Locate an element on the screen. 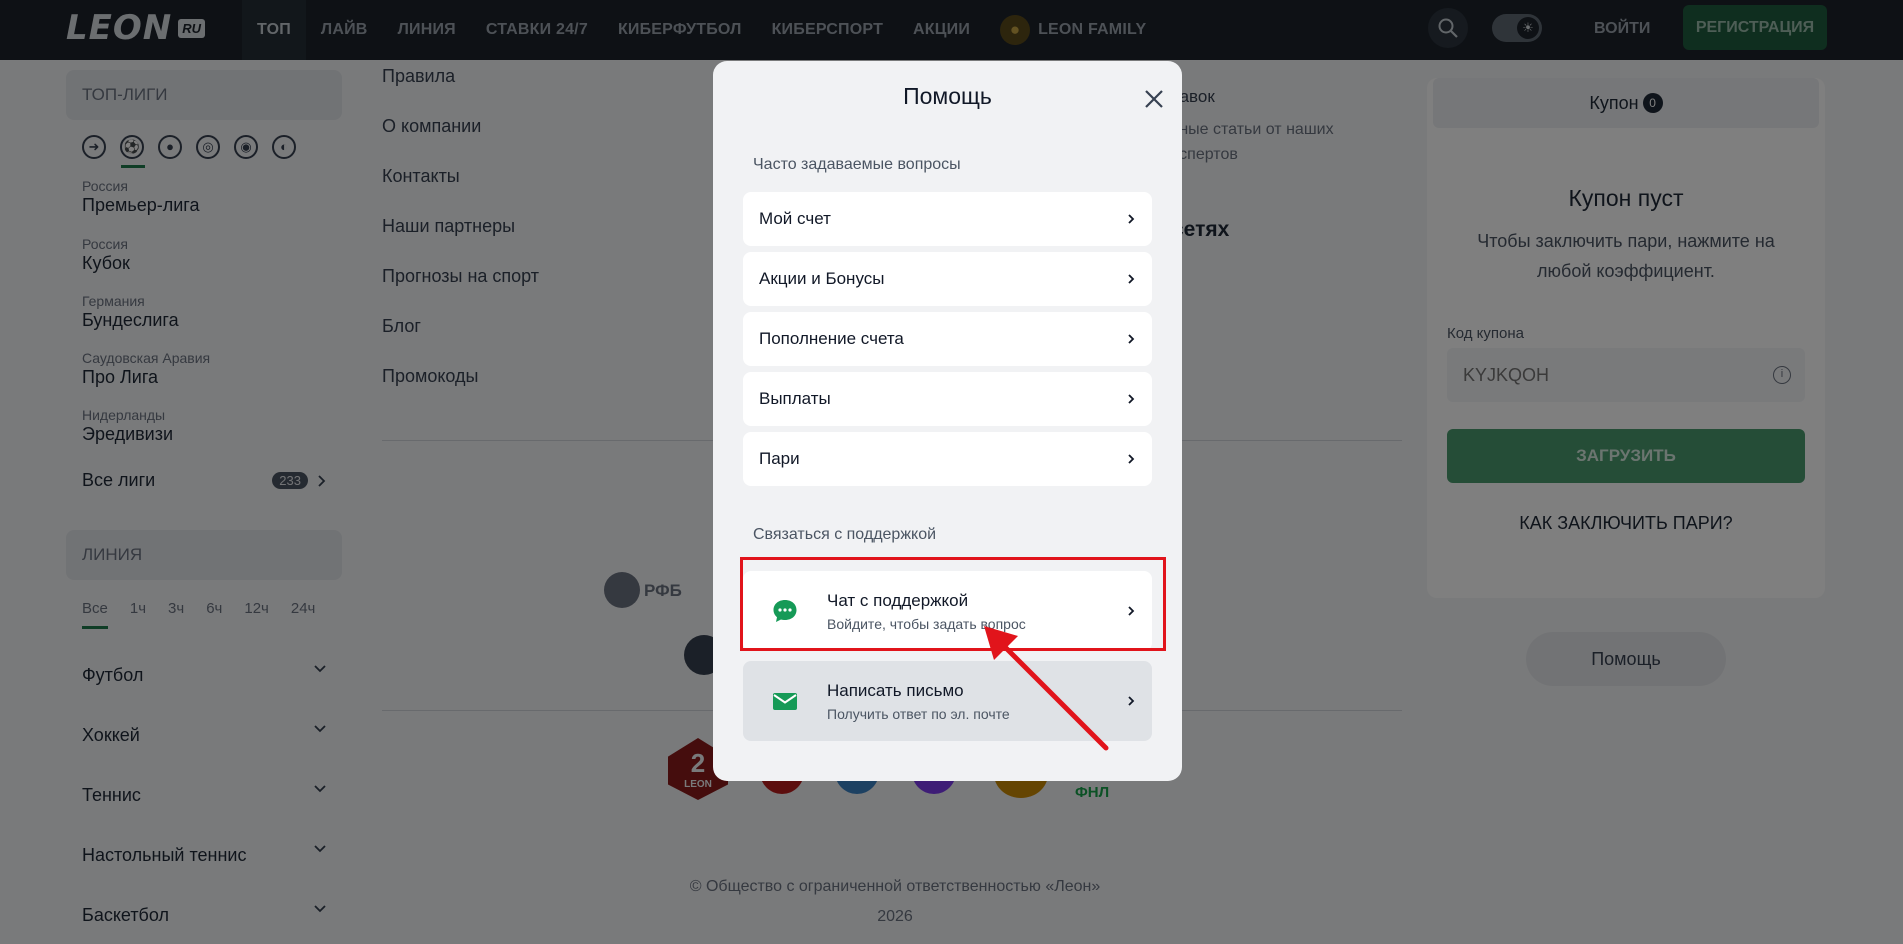  support-section-title: Связаться с поддержкой is located at coordinates (845, 534).